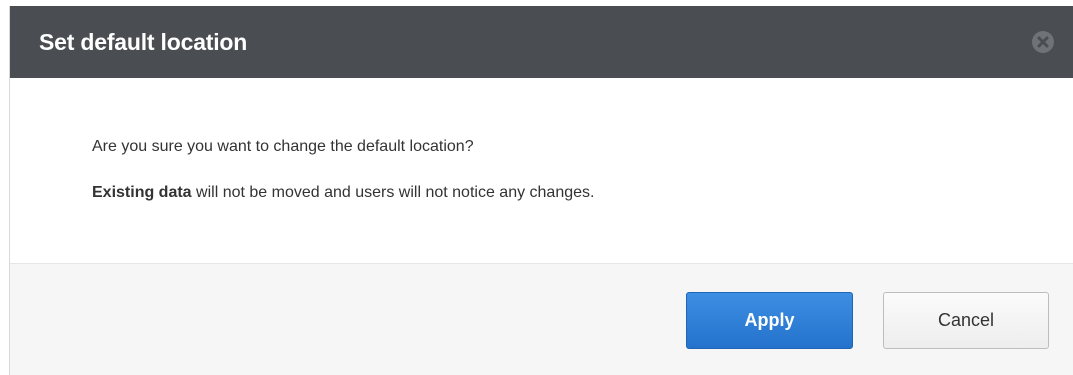  I want to click on apply-button: Apply, so click(769, 320).